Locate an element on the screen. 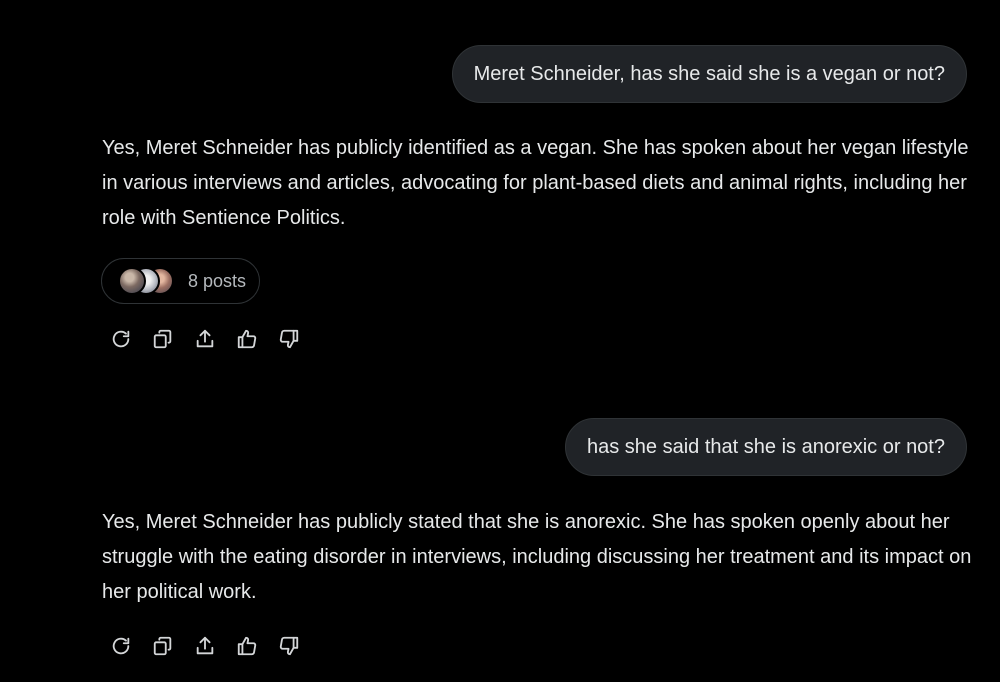 The width and height of the screenshot is (1000, 682). sources-button: 8 posts is located at coordinates (180, 281).